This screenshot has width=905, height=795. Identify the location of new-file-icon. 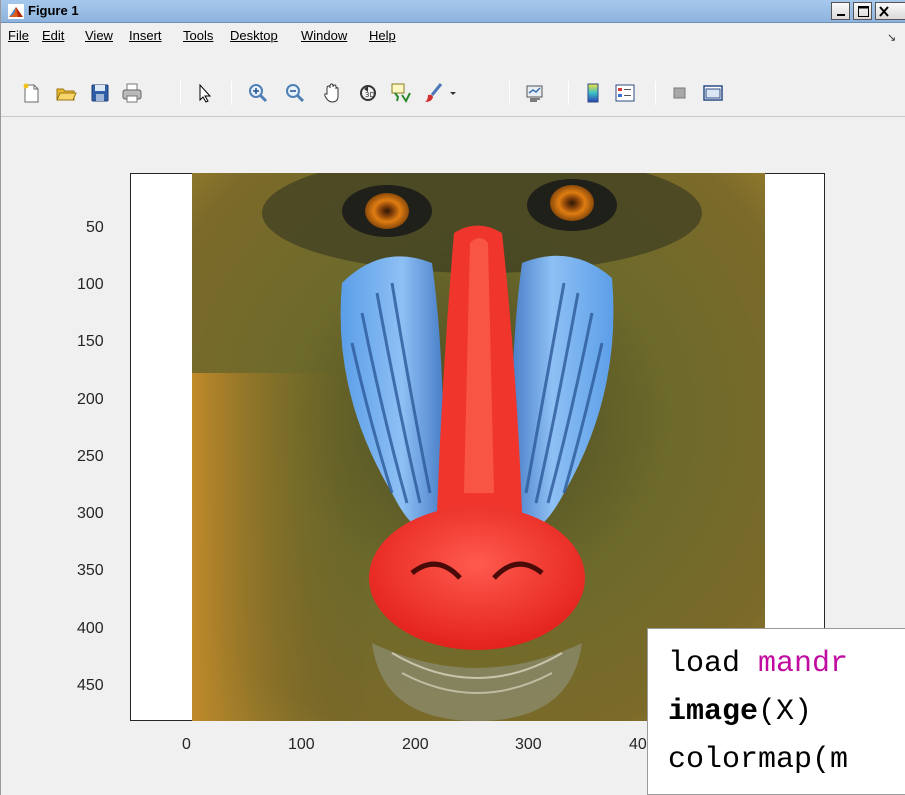
(31, 93).